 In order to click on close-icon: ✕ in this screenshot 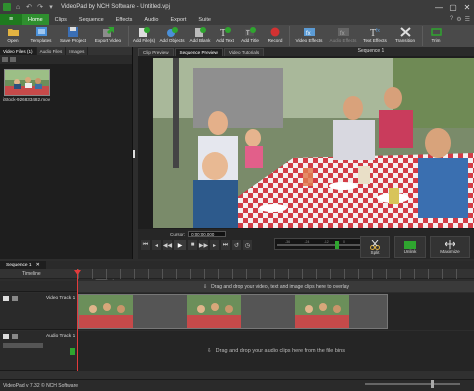, I will do `click(38, 265)`.